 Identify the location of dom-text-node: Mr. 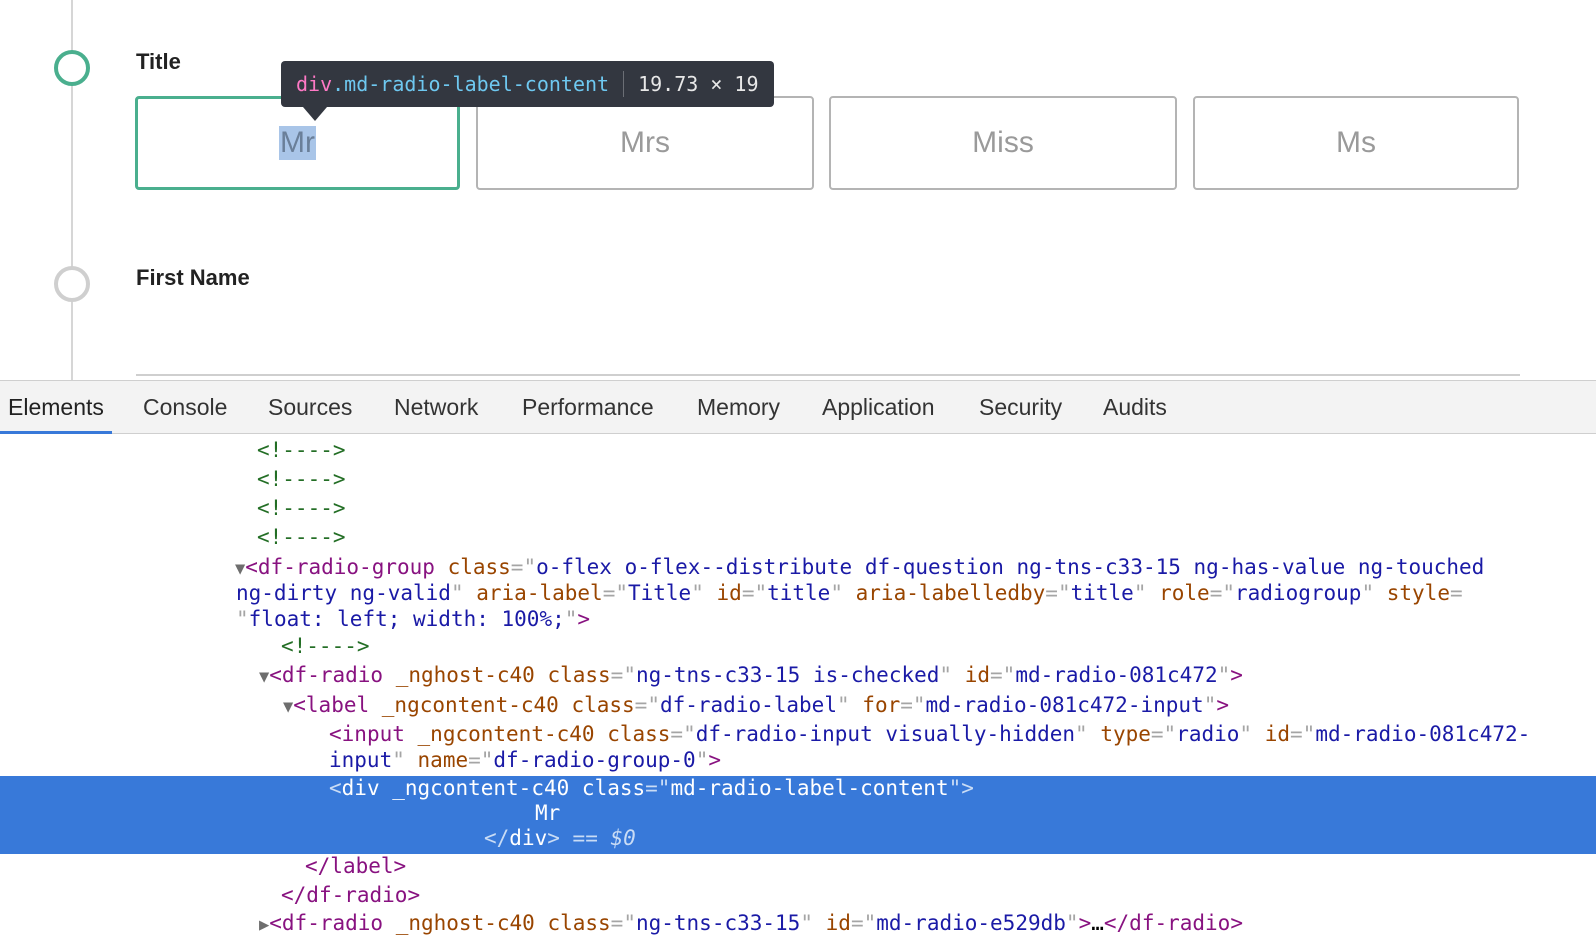
(798, 813).